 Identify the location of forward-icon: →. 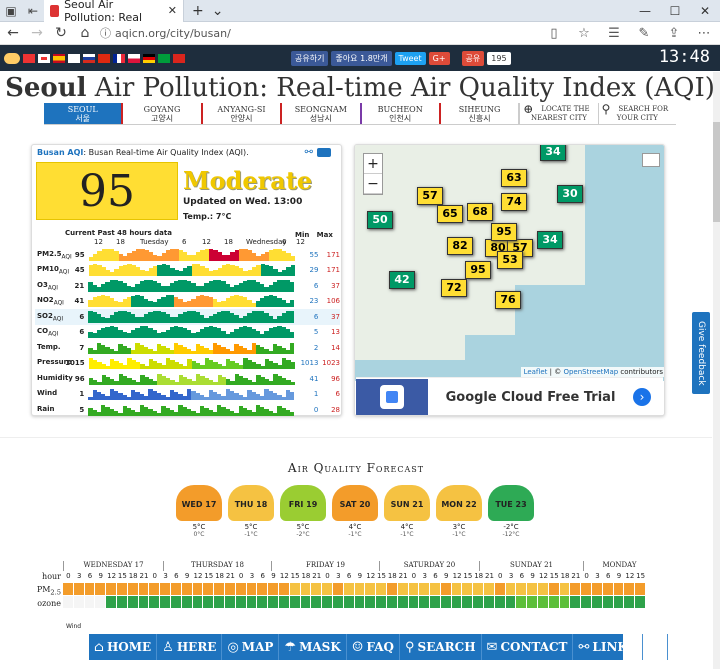
(37, 33).